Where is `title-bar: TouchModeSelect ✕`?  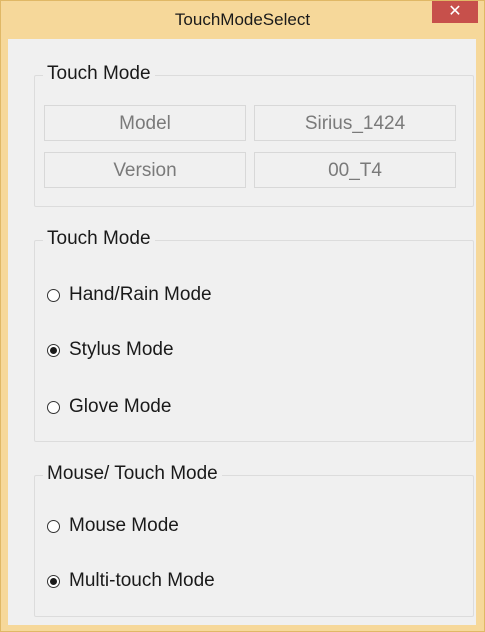 title-bar: TouchModeSelect ✕ is located at coordinates (242, 20).